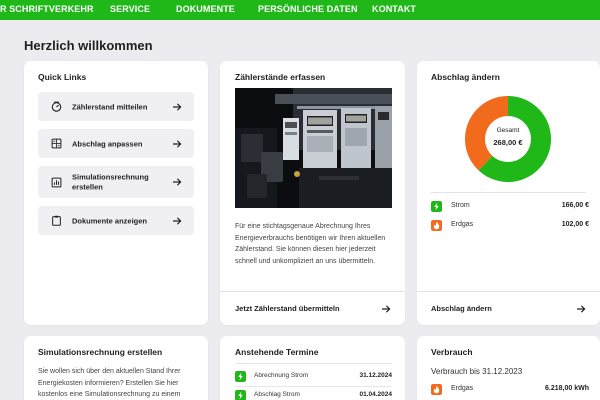  I want to click on appointment-row: Abrechnung Strom 31.12.2024, so click(313, 377).